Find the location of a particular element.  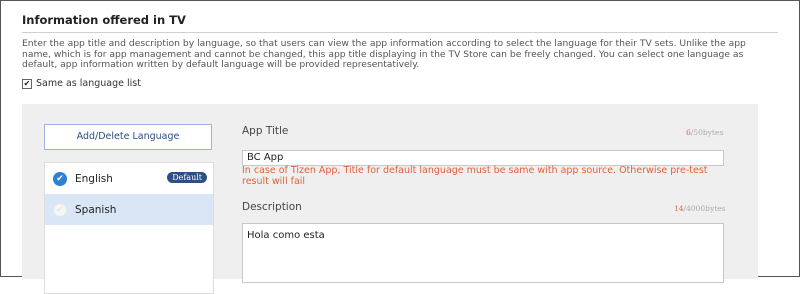

same-as-language-row: ✔ Same as language list is located at coordinates (81, 83).